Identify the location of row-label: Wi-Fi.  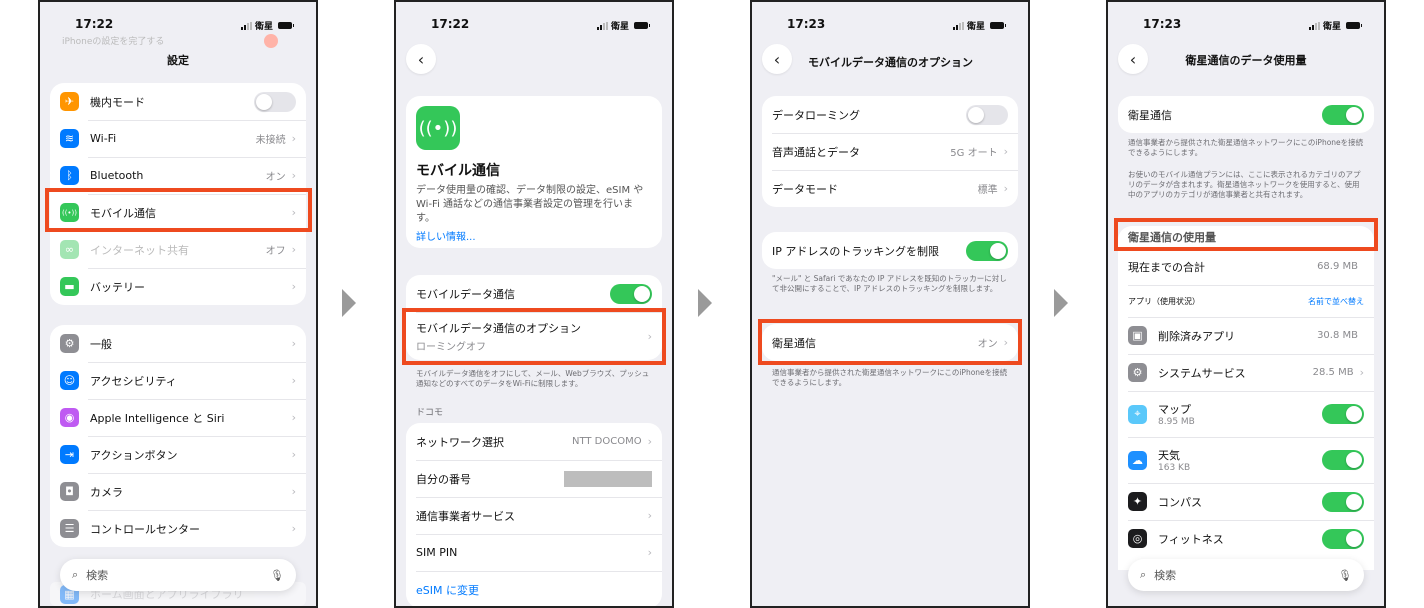
(103, 138).